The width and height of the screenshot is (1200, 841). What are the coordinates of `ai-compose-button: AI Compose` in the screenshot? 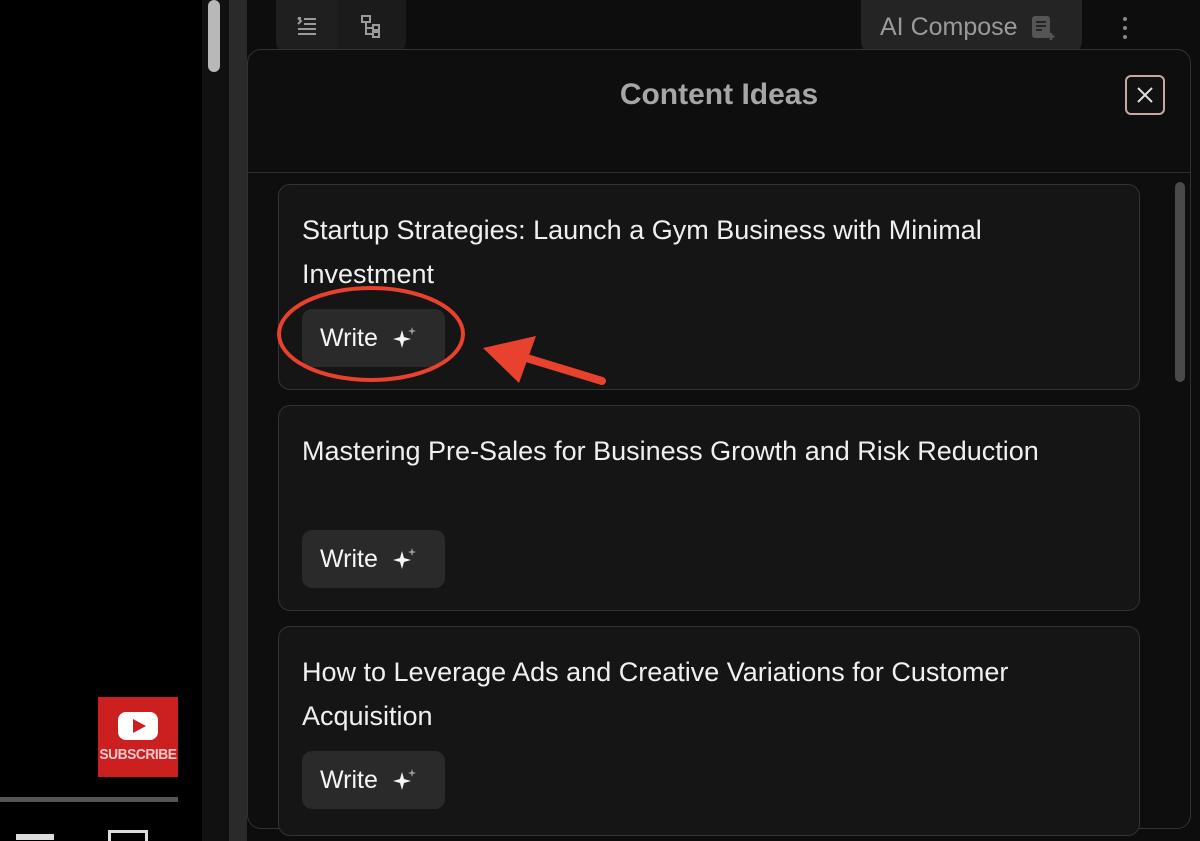 It's located at (971, 27).